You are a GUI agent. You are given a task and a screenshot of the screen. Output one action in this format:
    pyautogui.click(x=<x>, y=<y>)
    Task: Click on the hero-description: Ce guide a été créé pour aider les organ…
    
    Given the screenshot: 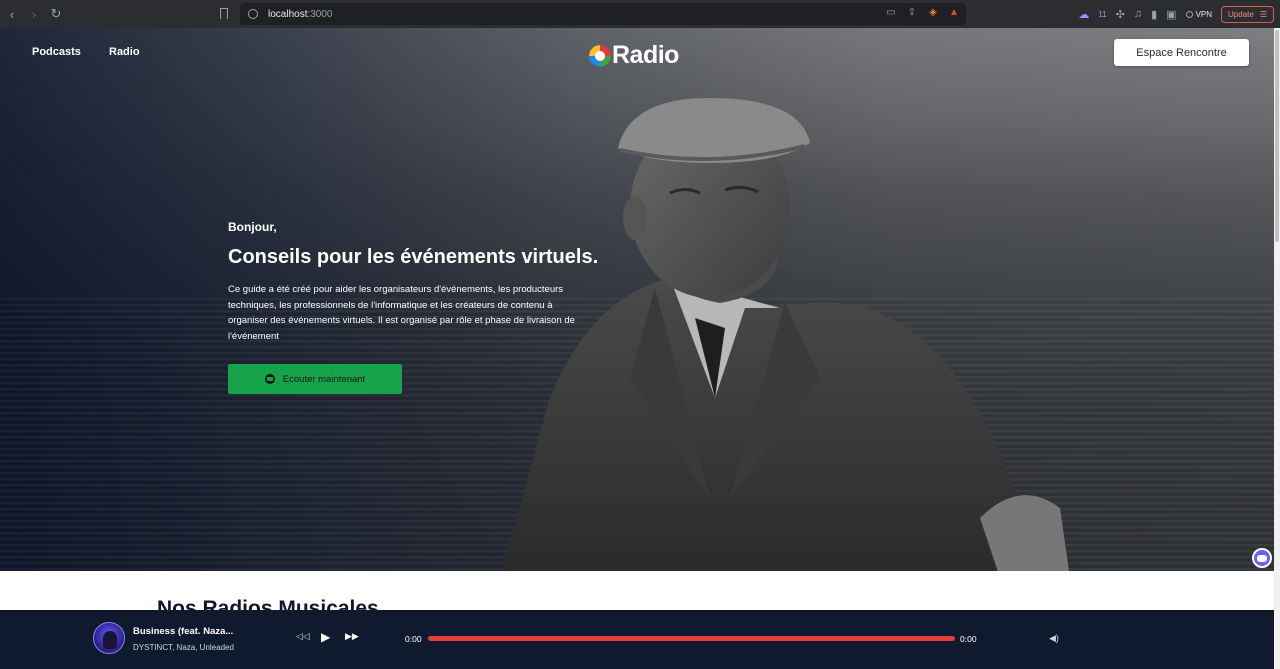 What is the action you would take?
    pyautogui.click(x=401, y=313)
    